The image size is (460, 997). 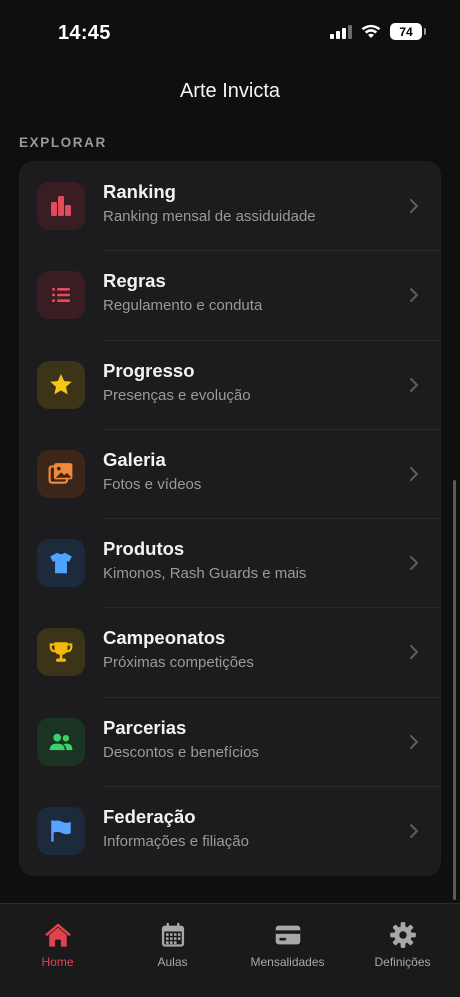 What do you see at coordinates (230, 741) in the screenshot?
I see `menu-item-parcerias: Parcerias Descontos e benefícios` at bounding box center [230, 741].